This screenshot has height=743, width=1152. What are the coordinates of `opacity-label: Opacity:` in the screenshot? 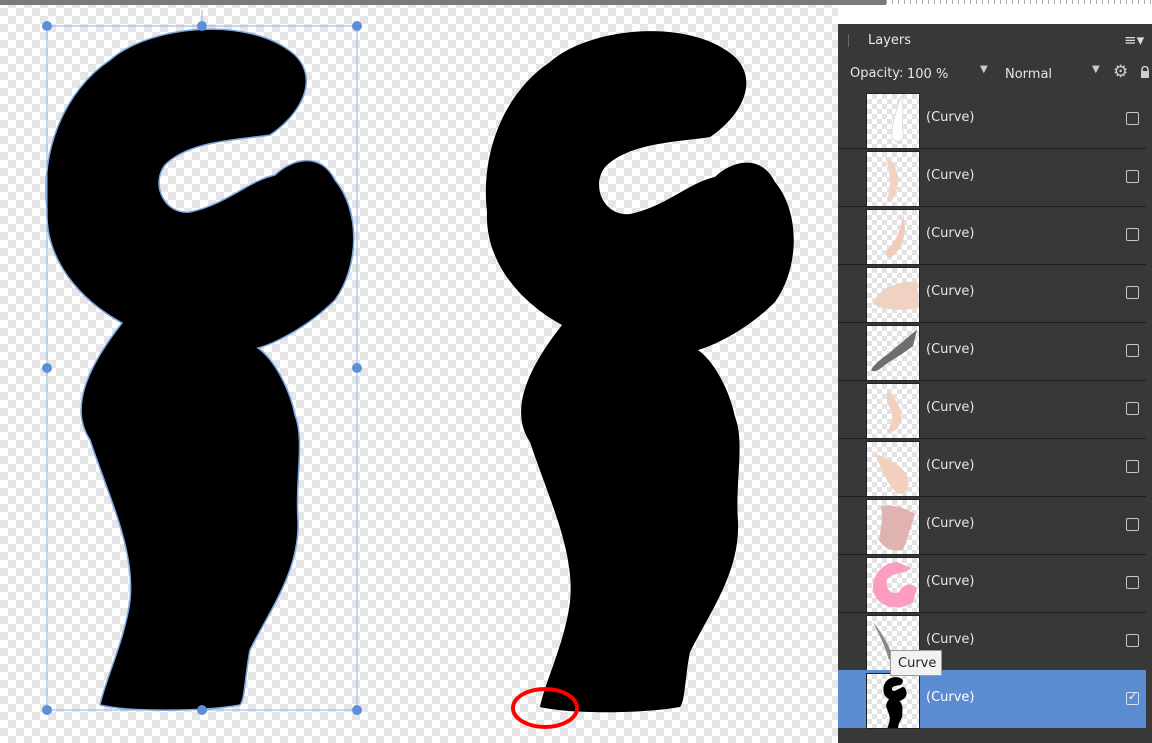 It's located at (877, 73).